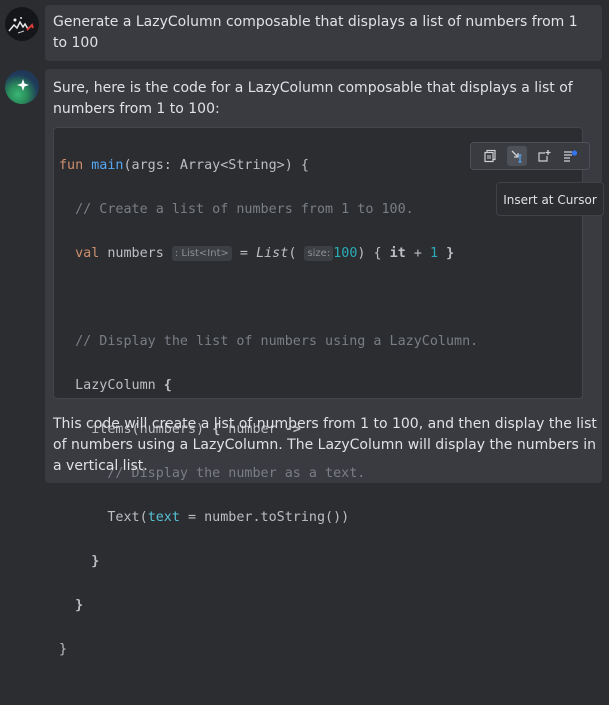 This screenshot has height=705, width=609. I want to click on code-token: =, so click(244, 253).